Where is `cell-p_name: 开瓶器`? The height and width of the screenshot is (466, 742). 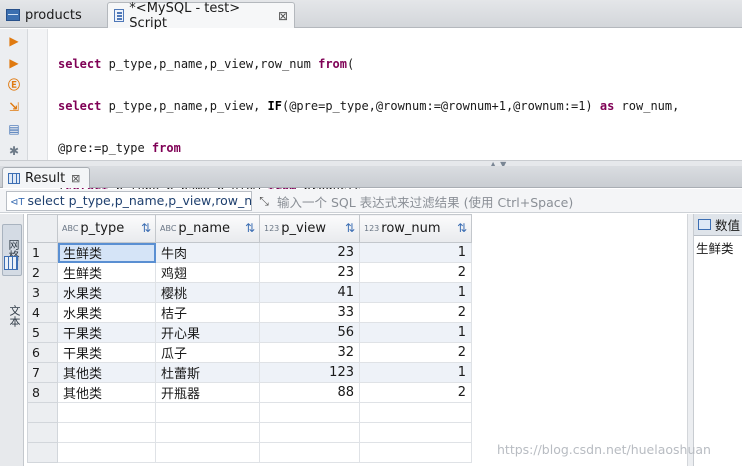
cell-p_name: 开瓶器 is located at coordinates (207, 392).